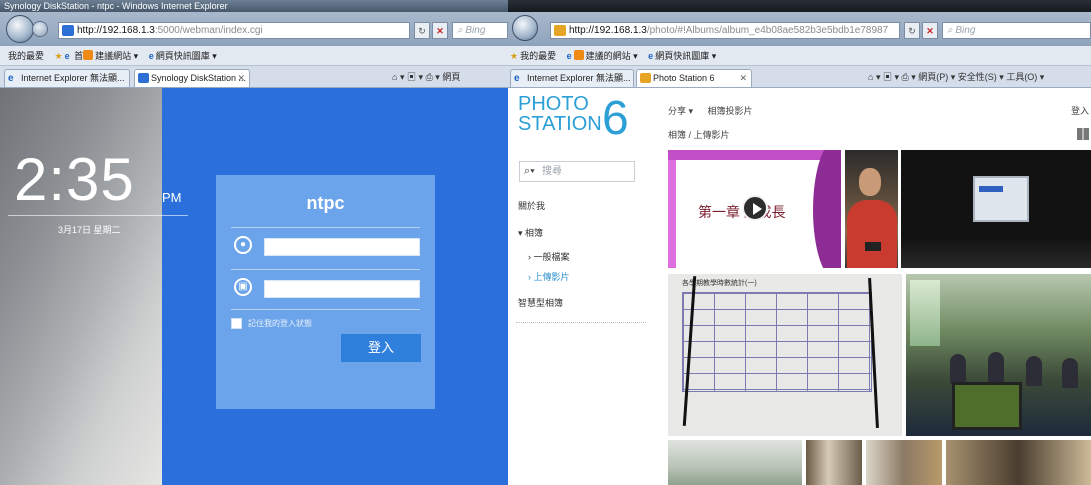 This screenshot has height=485, width=1091. Describe the element at coordinates (549, 256) in the screenshot. I see `sidebar-item-general: › 一般檔案` at that location.